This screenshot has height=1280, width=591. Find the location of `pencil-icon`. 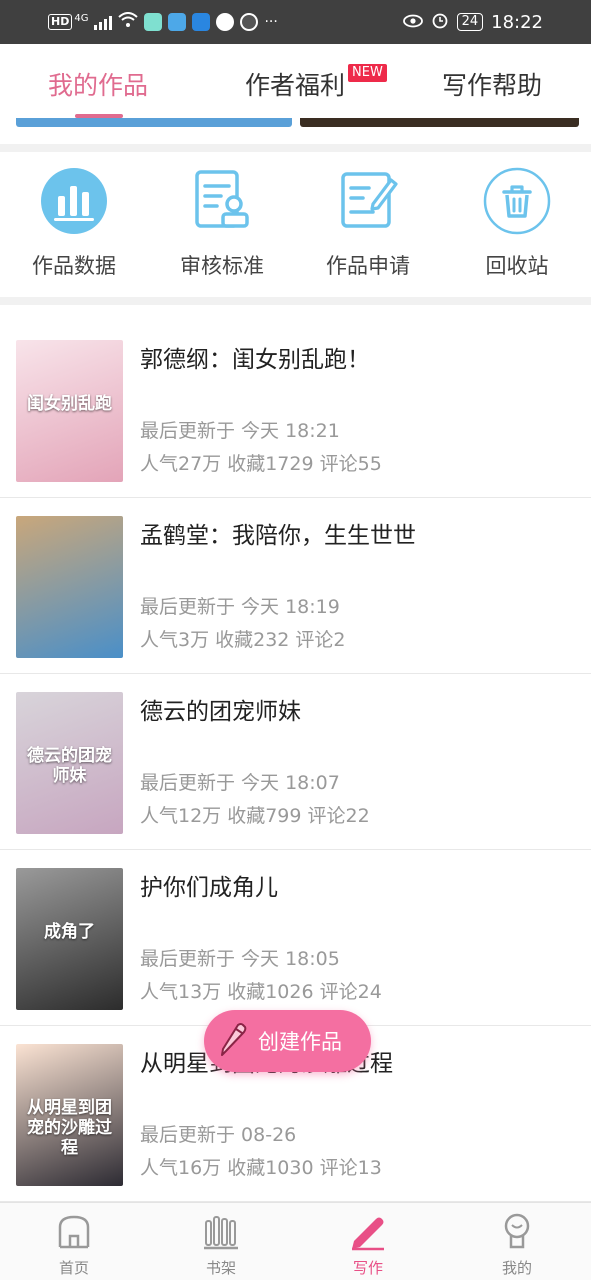

pencil-icon is located at coordinates (233, 1041).